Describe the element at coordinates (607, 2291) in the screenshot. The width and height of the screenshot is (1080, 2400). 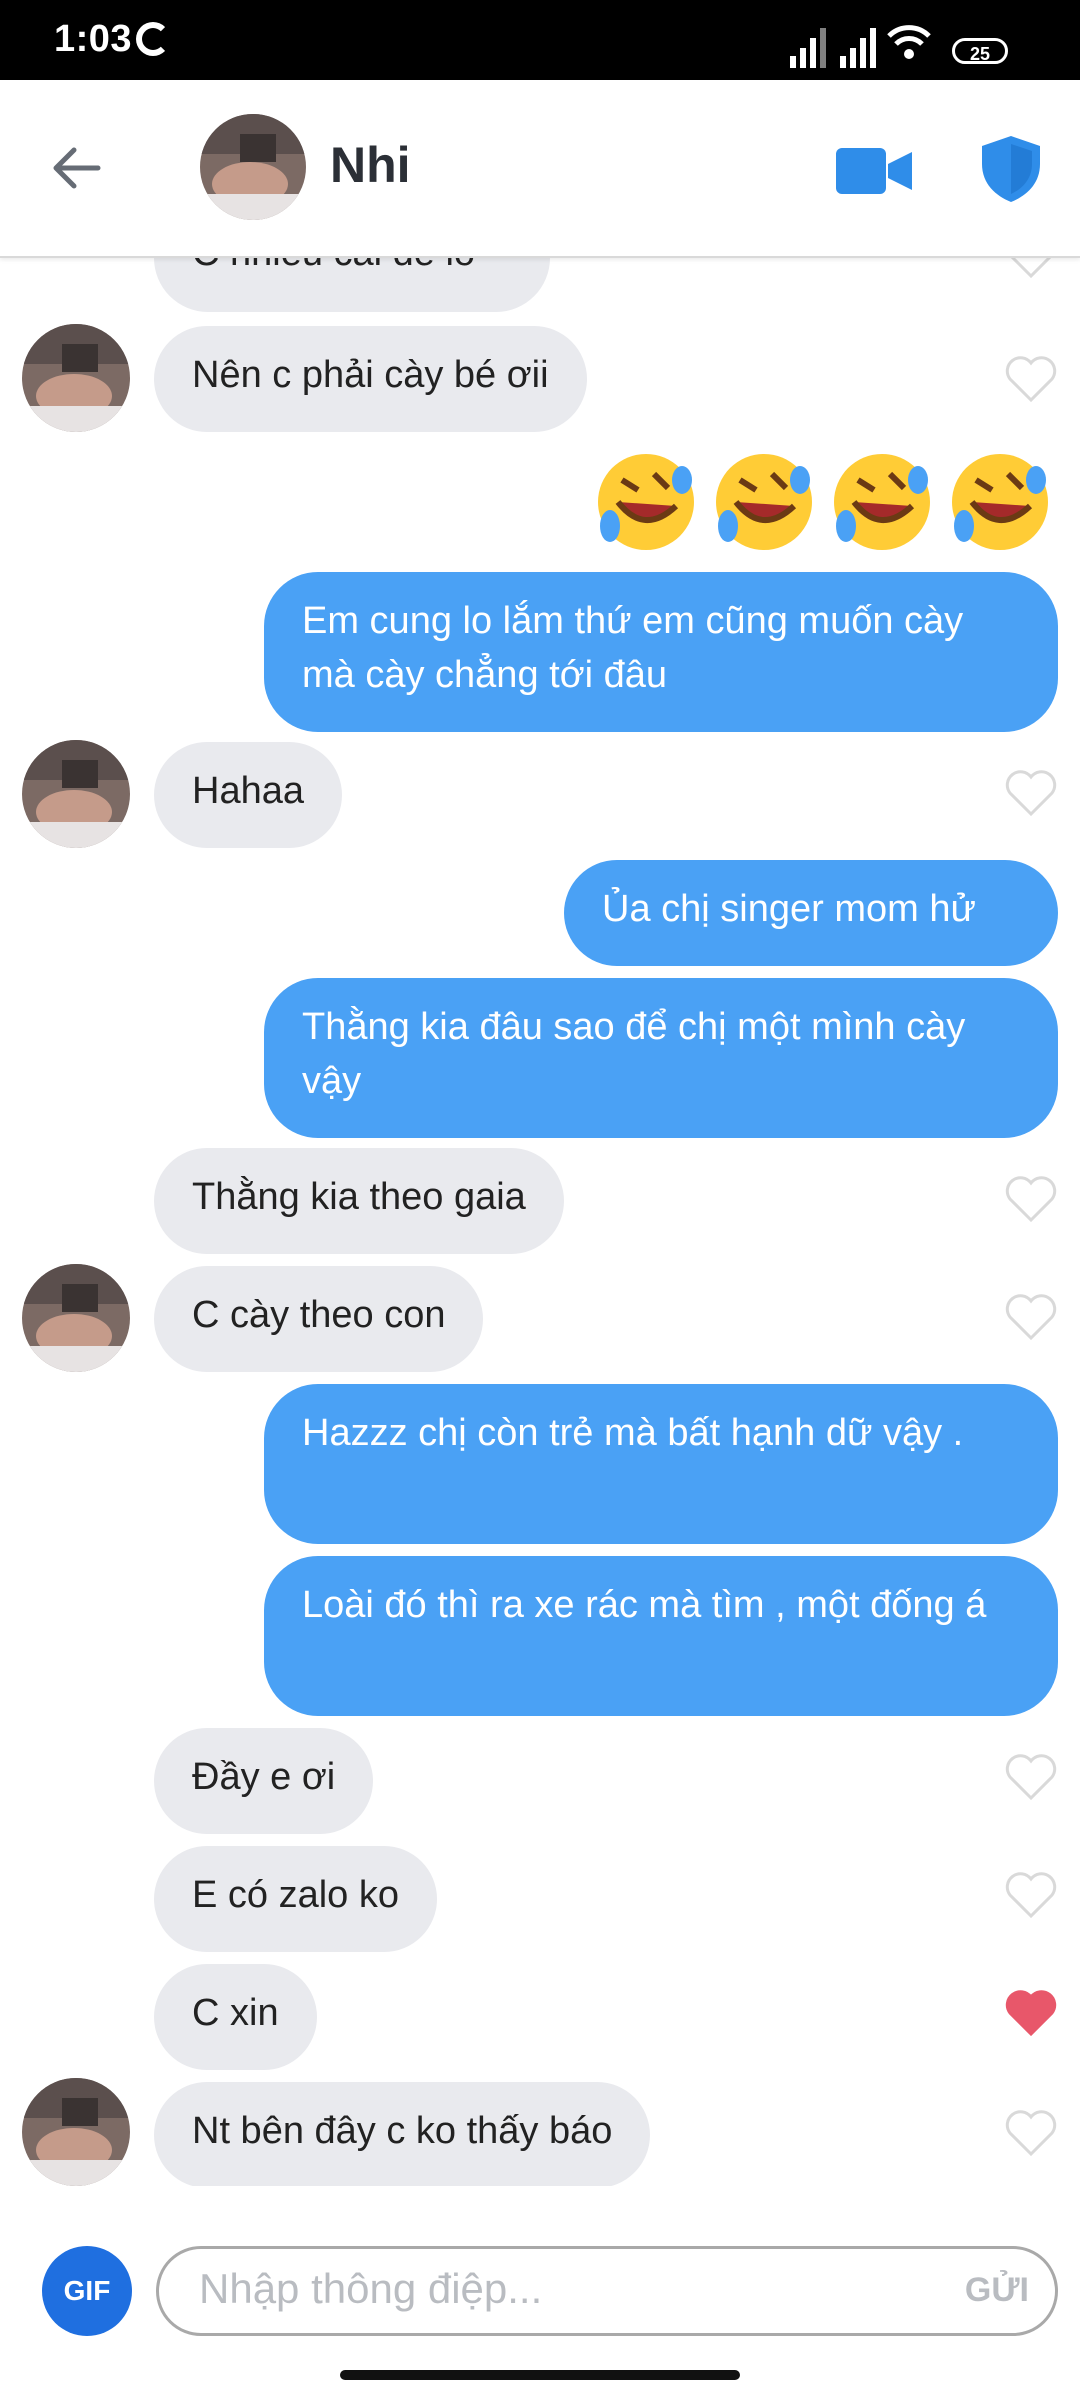
I see `message-input: Nhập thông điệp... GỬI` at that location.